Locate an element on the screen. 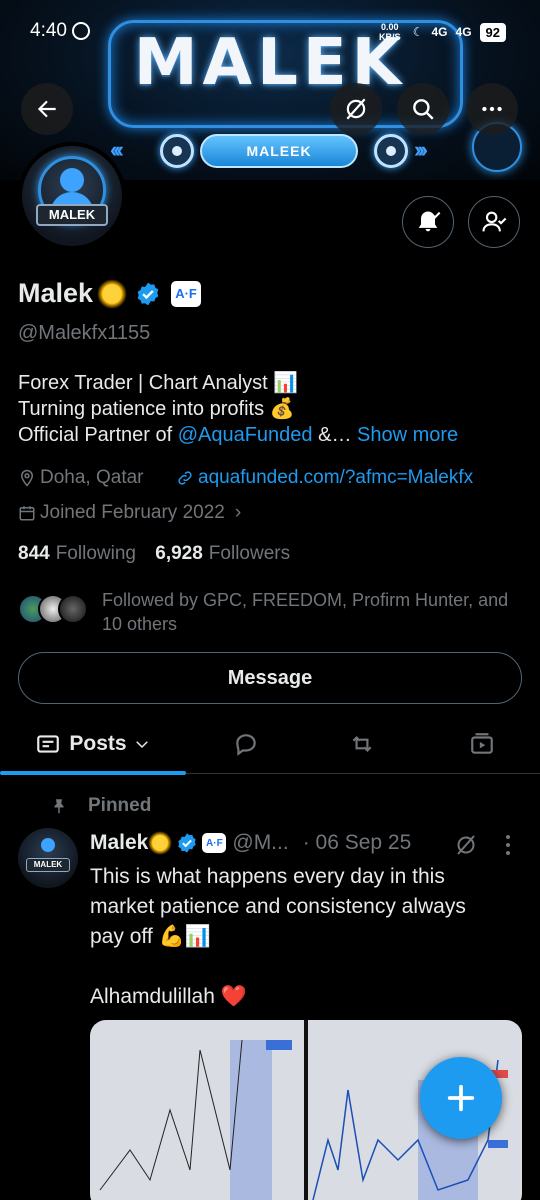 Image resolution: width=540 pixels, height=1200 pixels. battery-level: 92 is located at coordinates (492, 32).